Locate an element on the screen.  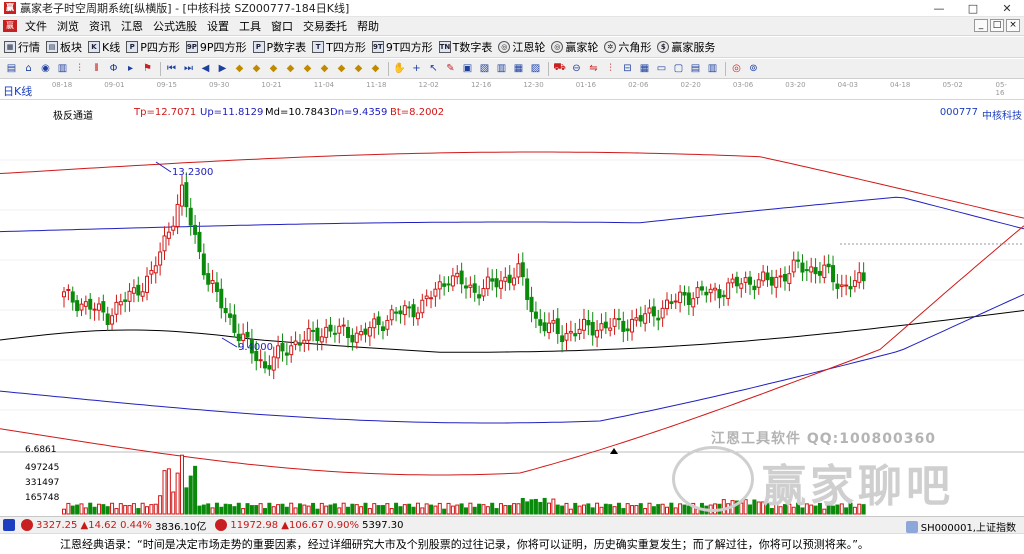
bell-icon: ⌂ is located at coordinates (28, 69).